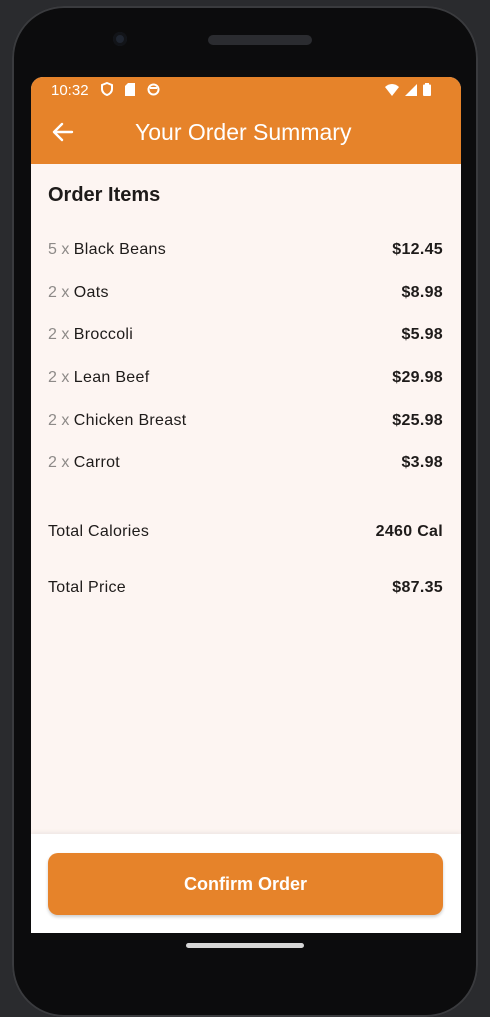  Describe the element at coordinates (245, 466) in the screenshot. I see `order-item-row: 2 x Carrot $3.98` at that location.